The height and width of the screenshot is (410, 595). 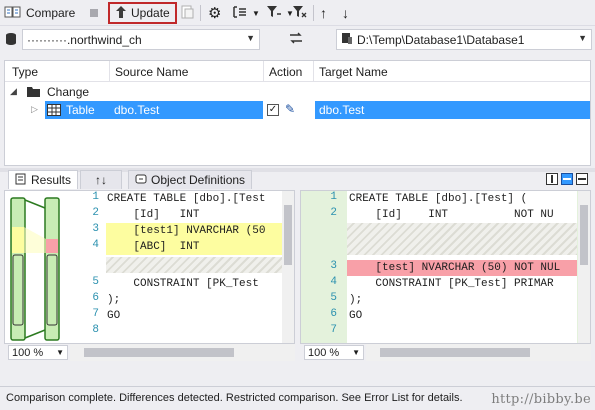 What do you see at coordinates (552, 179) in the screenshot?
I see `layout-single-button` at bounding box center [552, 179].